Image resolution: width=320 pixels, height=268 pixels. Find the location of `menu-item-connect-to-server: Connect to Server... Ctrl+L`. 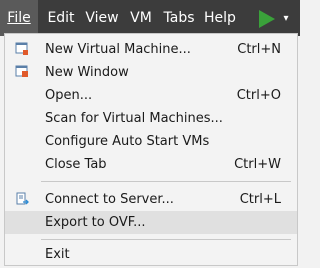

menu-item-connect-to-server: Connect to Server... Ctrl+L is located at coordinates (151, 199).